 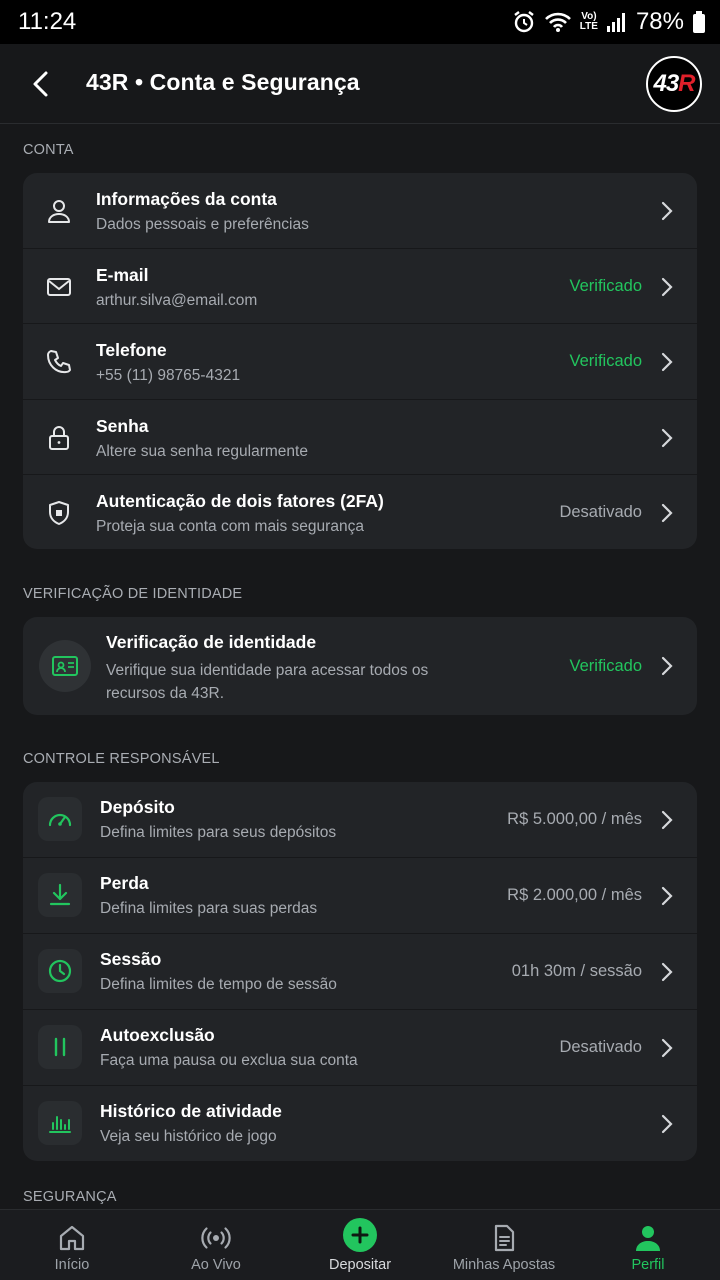 I want to click on nav-live: Ao Vivo, so click(x=216, y=1245).